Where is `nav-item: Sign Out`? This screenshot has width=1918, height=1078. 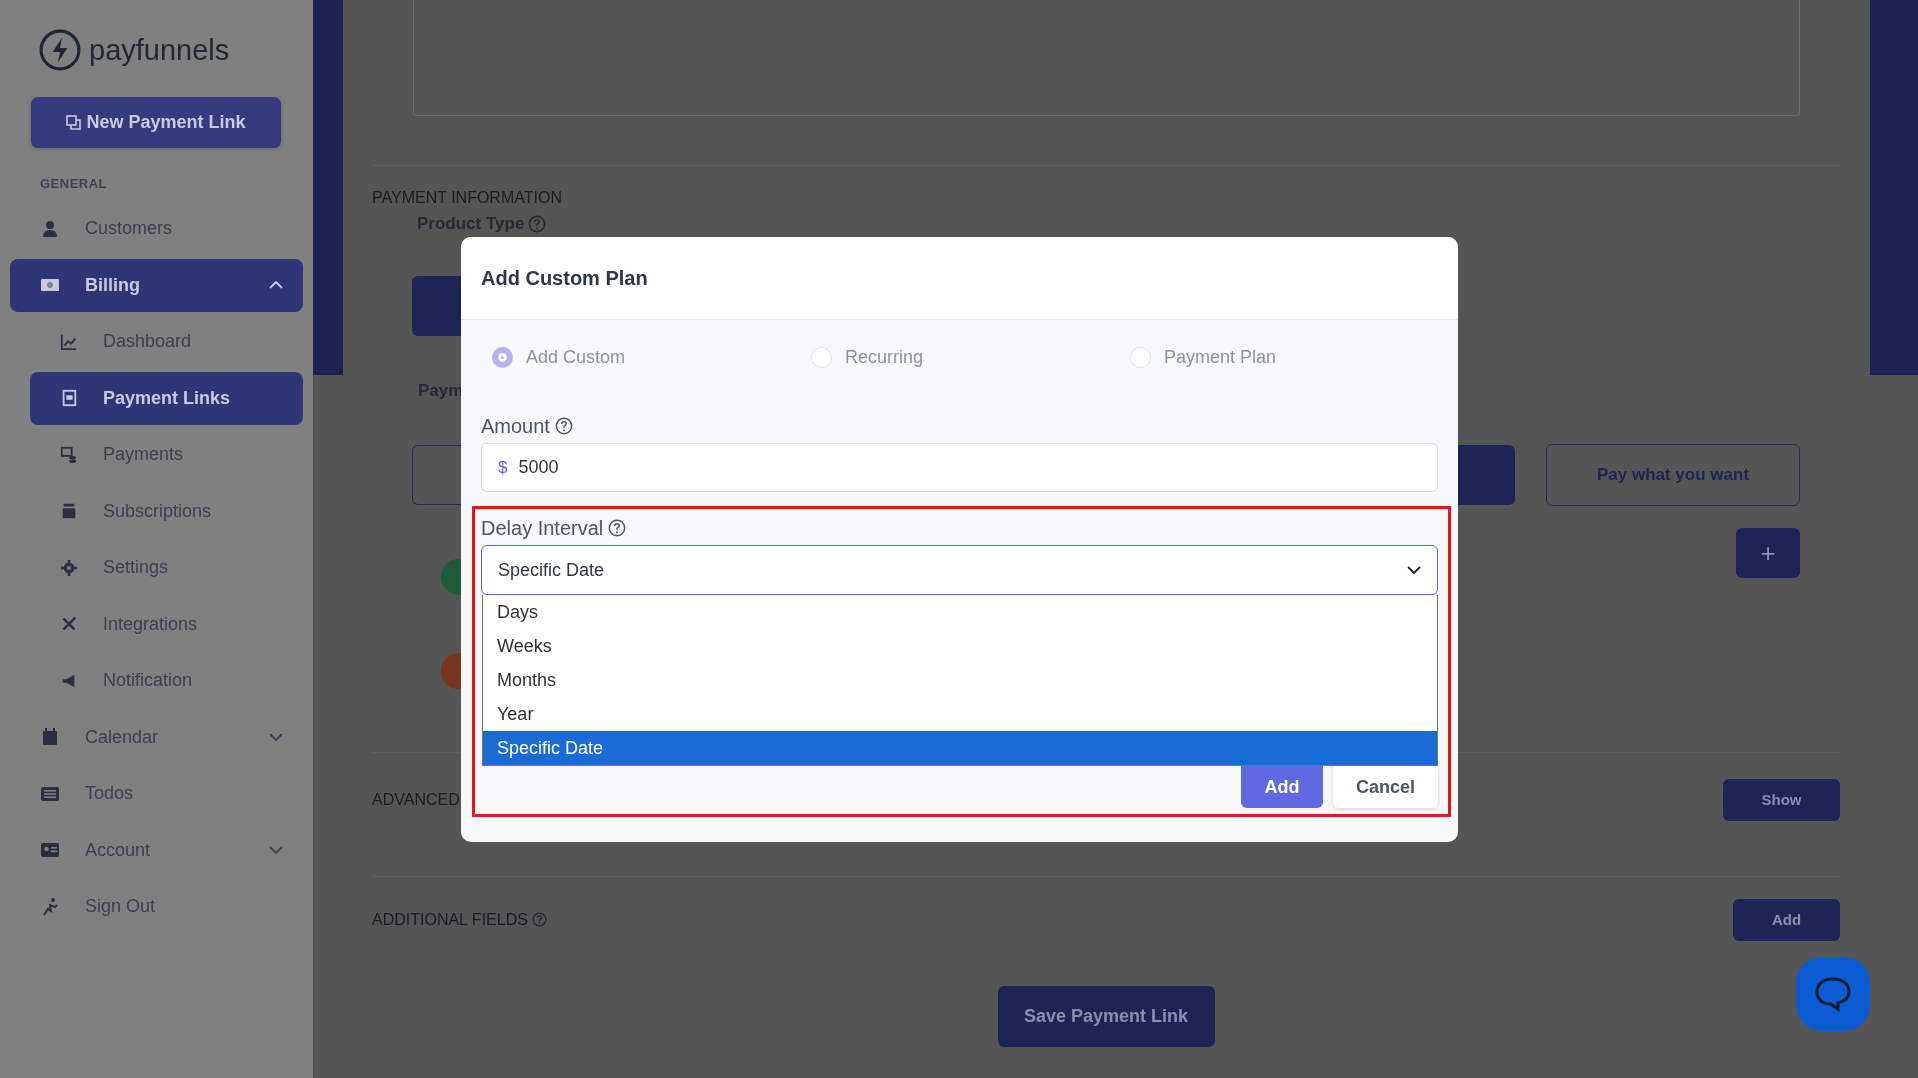 nav-item: Sign Out is located at coordinates (156, 906).